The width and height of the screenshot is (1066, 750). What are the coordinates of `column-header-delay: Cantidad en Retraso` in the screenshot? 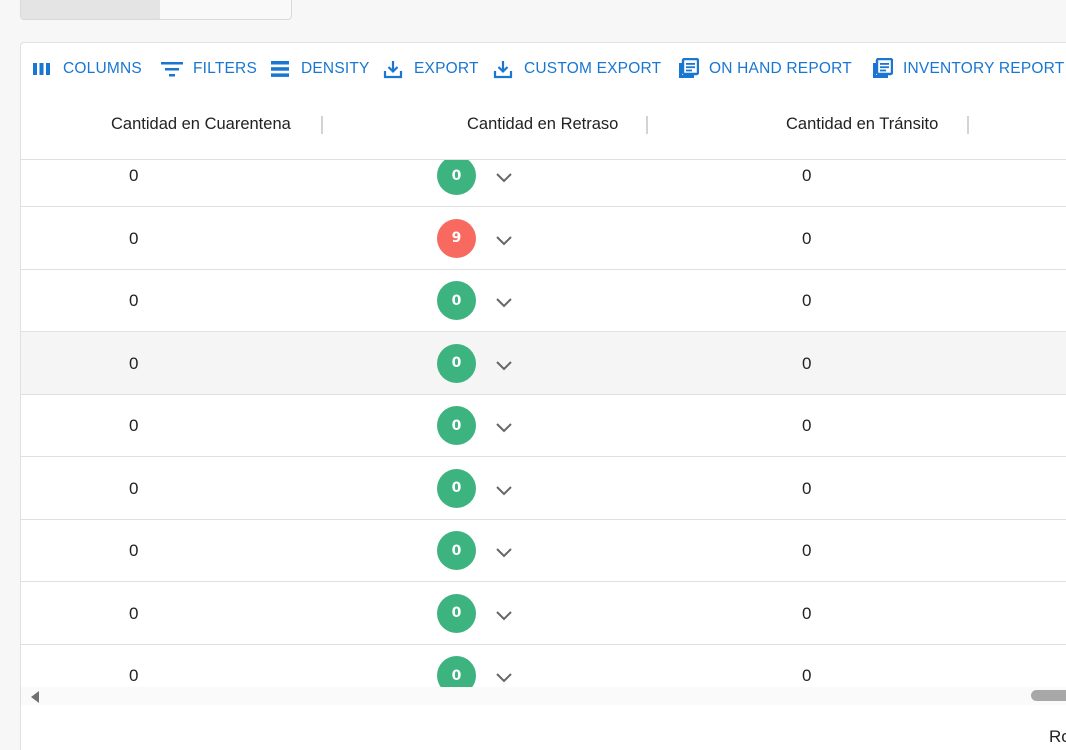 It's located at (542, 124).